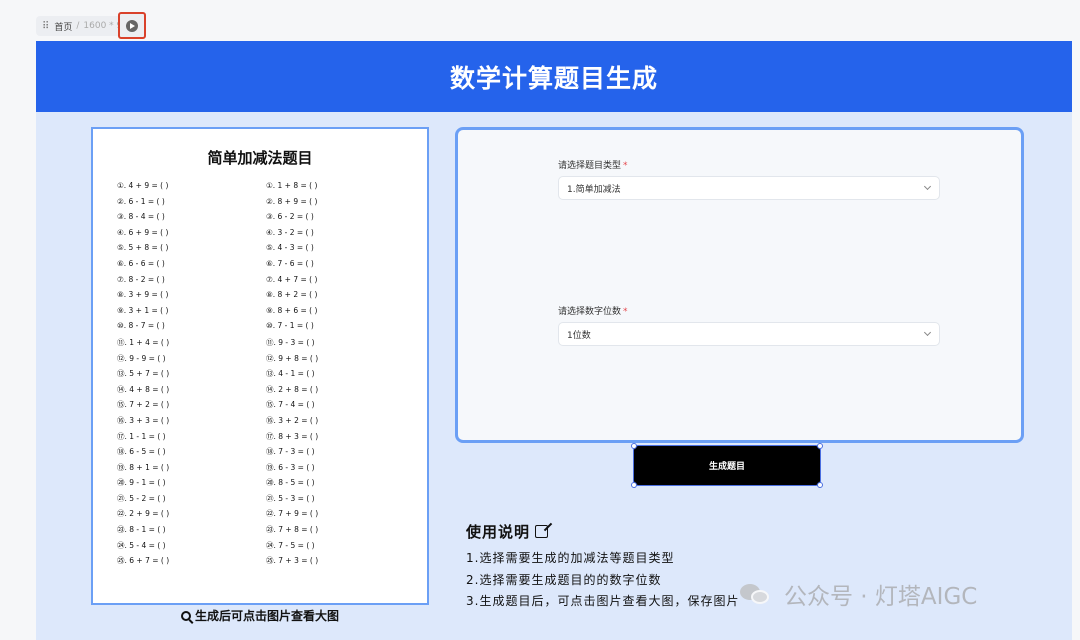 The image size is (1080, 640). I want to click on play-icon, so click(132, 25).